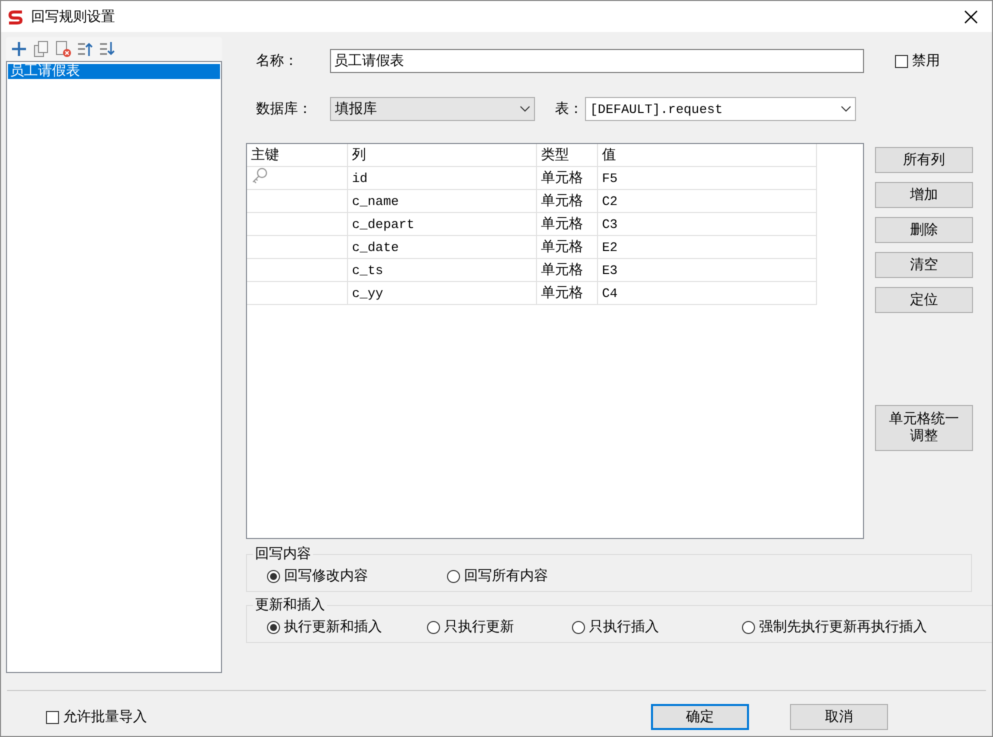 Image resolution: width=993 pixels, height=737 pixels. Describe the element at coordinates (432, 109) in the screenshot. I see `database-select: 填报库` at that location.